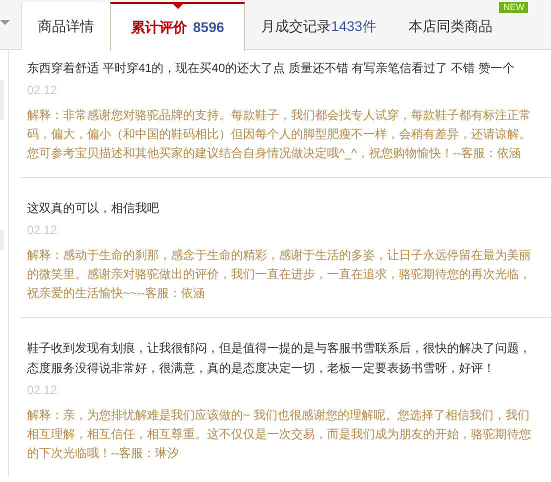  I want to click on review-text: 这双真的可以，相信我吧, so click(93, 208).